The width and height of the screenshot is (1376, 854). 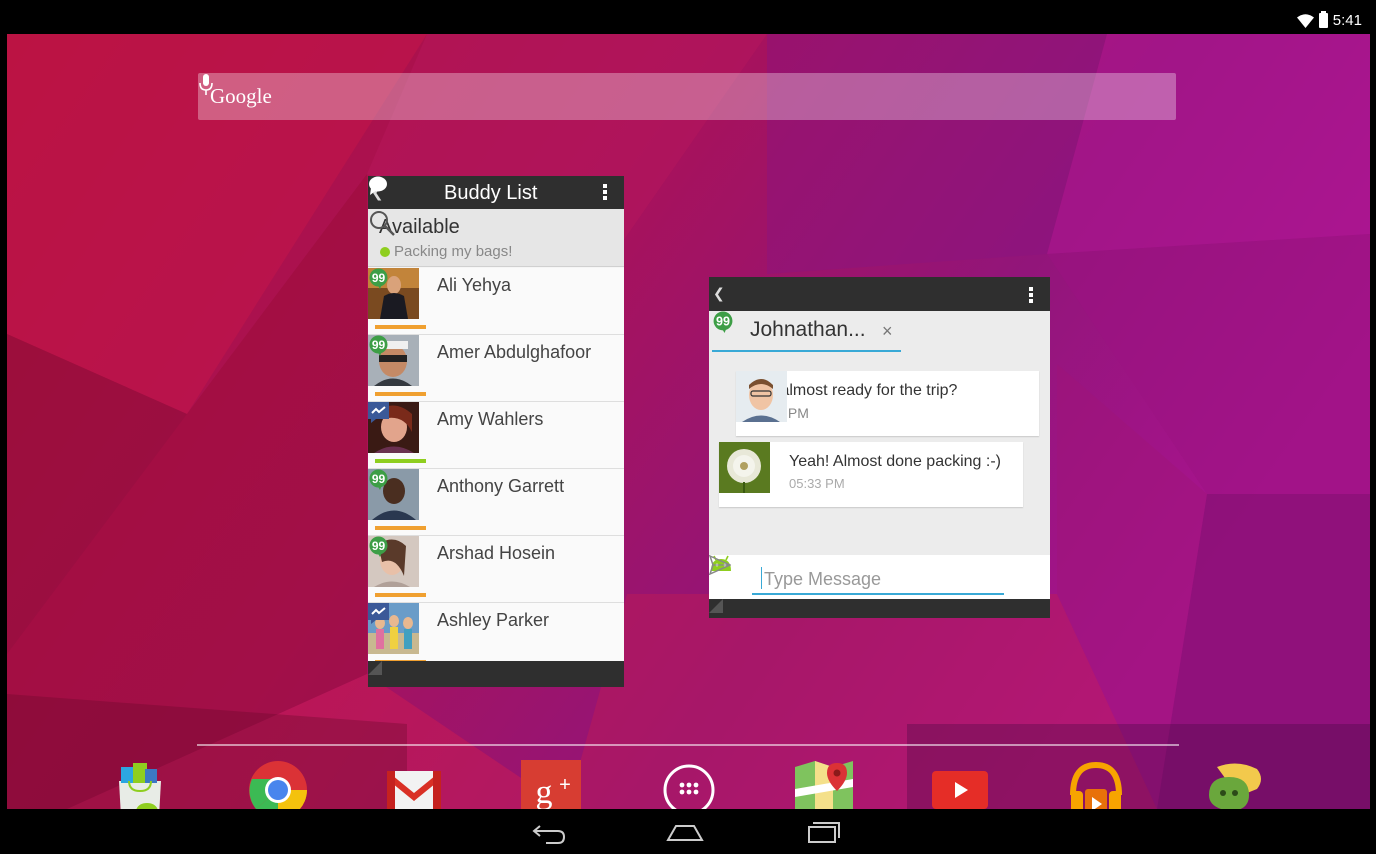 I want to click on google-search-bar: Google, so click(x=687, y=96).